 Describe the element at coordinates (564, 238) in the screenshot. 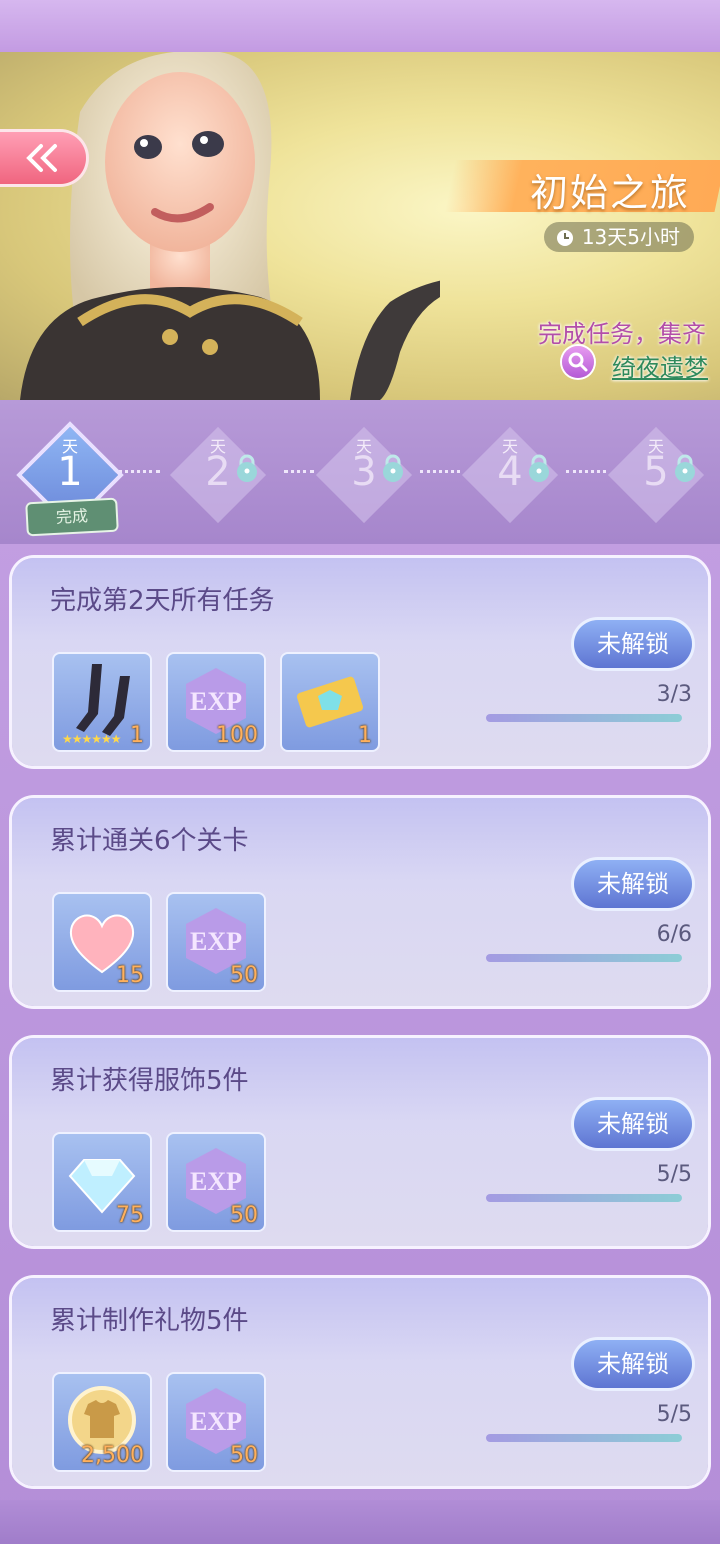

I see `alarm-clock-icon` at that location.